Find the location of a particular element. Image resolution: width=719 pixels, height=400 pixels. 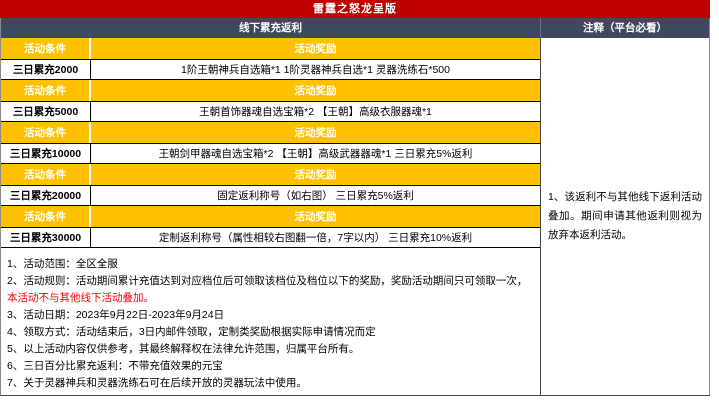

game-version-title: 雷霆之怒龙呈版 is located at coordinates (355, 9).